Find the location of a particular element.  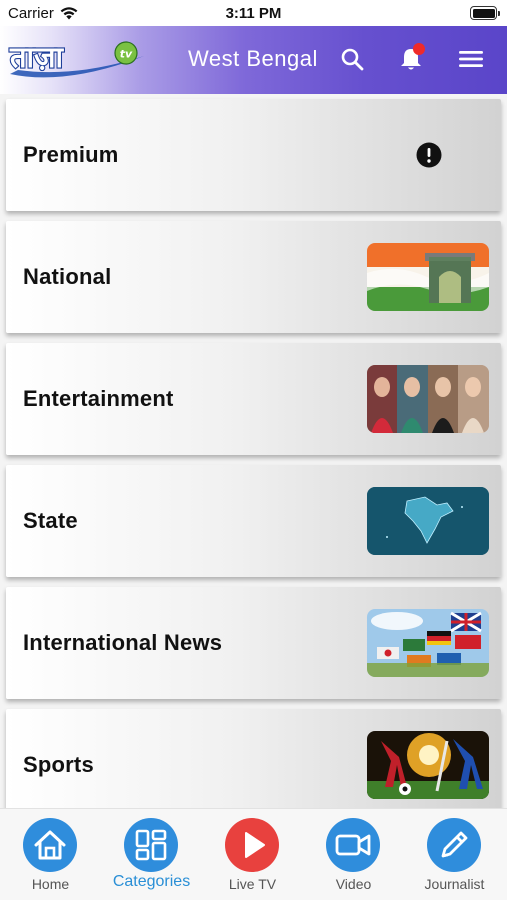

info-icon is located at coordinates (429, 155).